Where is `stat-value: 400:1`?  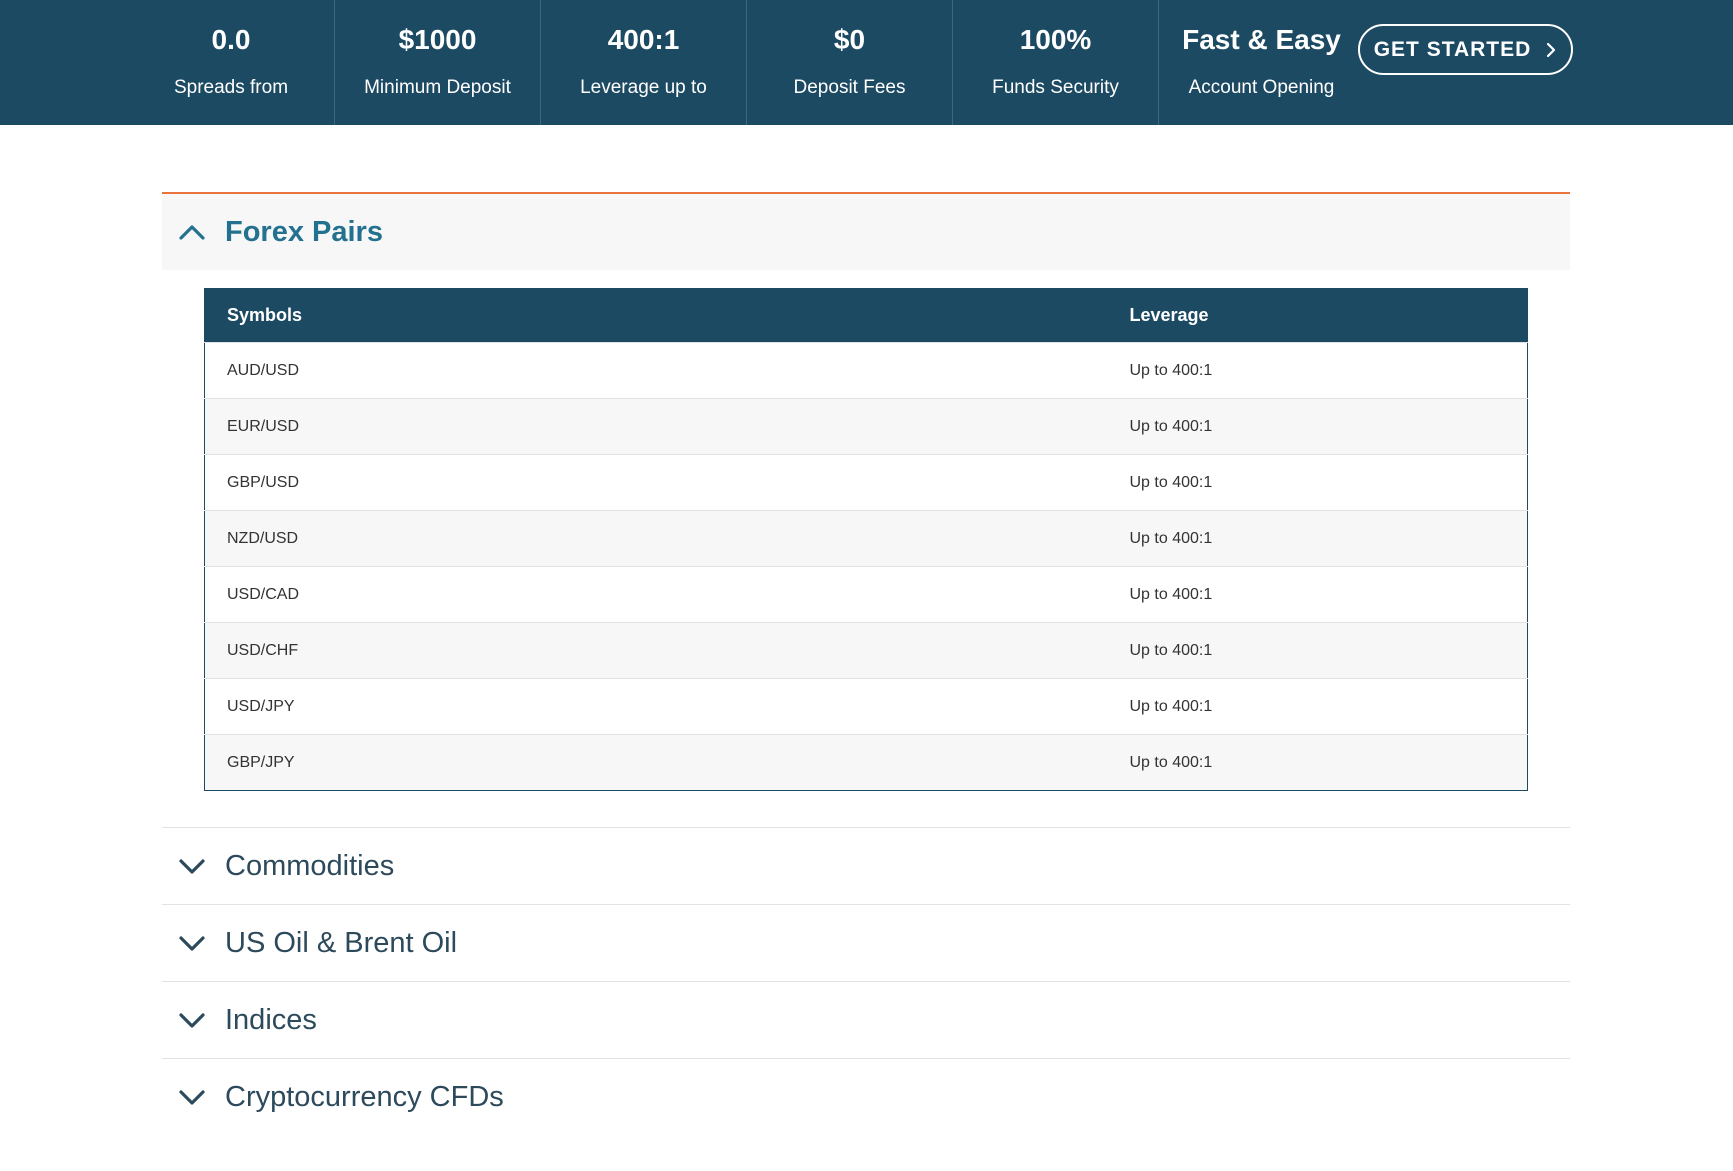 stat-value: 400:1 is located at coordinates (643, 39).